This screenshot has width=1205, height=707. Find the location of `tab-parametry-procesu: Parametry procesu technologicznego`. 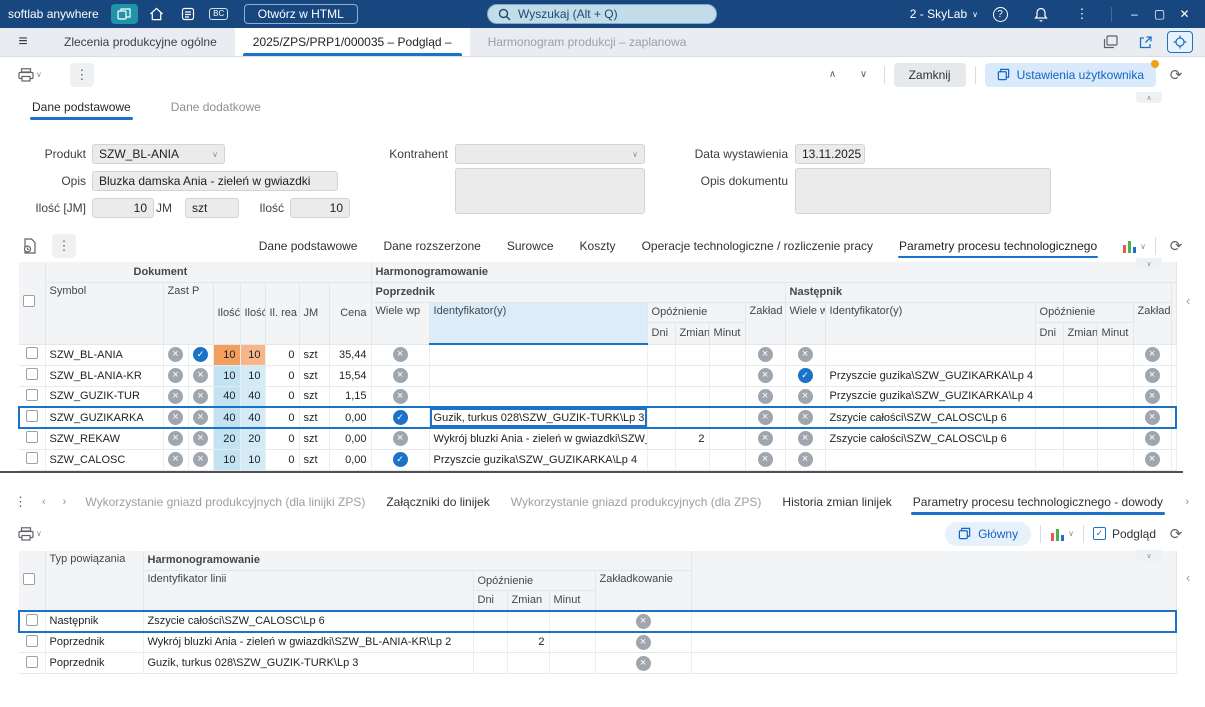

tab-parametry-procesu: Parametry procesu technologicznego is located at coordinates (998, 246).